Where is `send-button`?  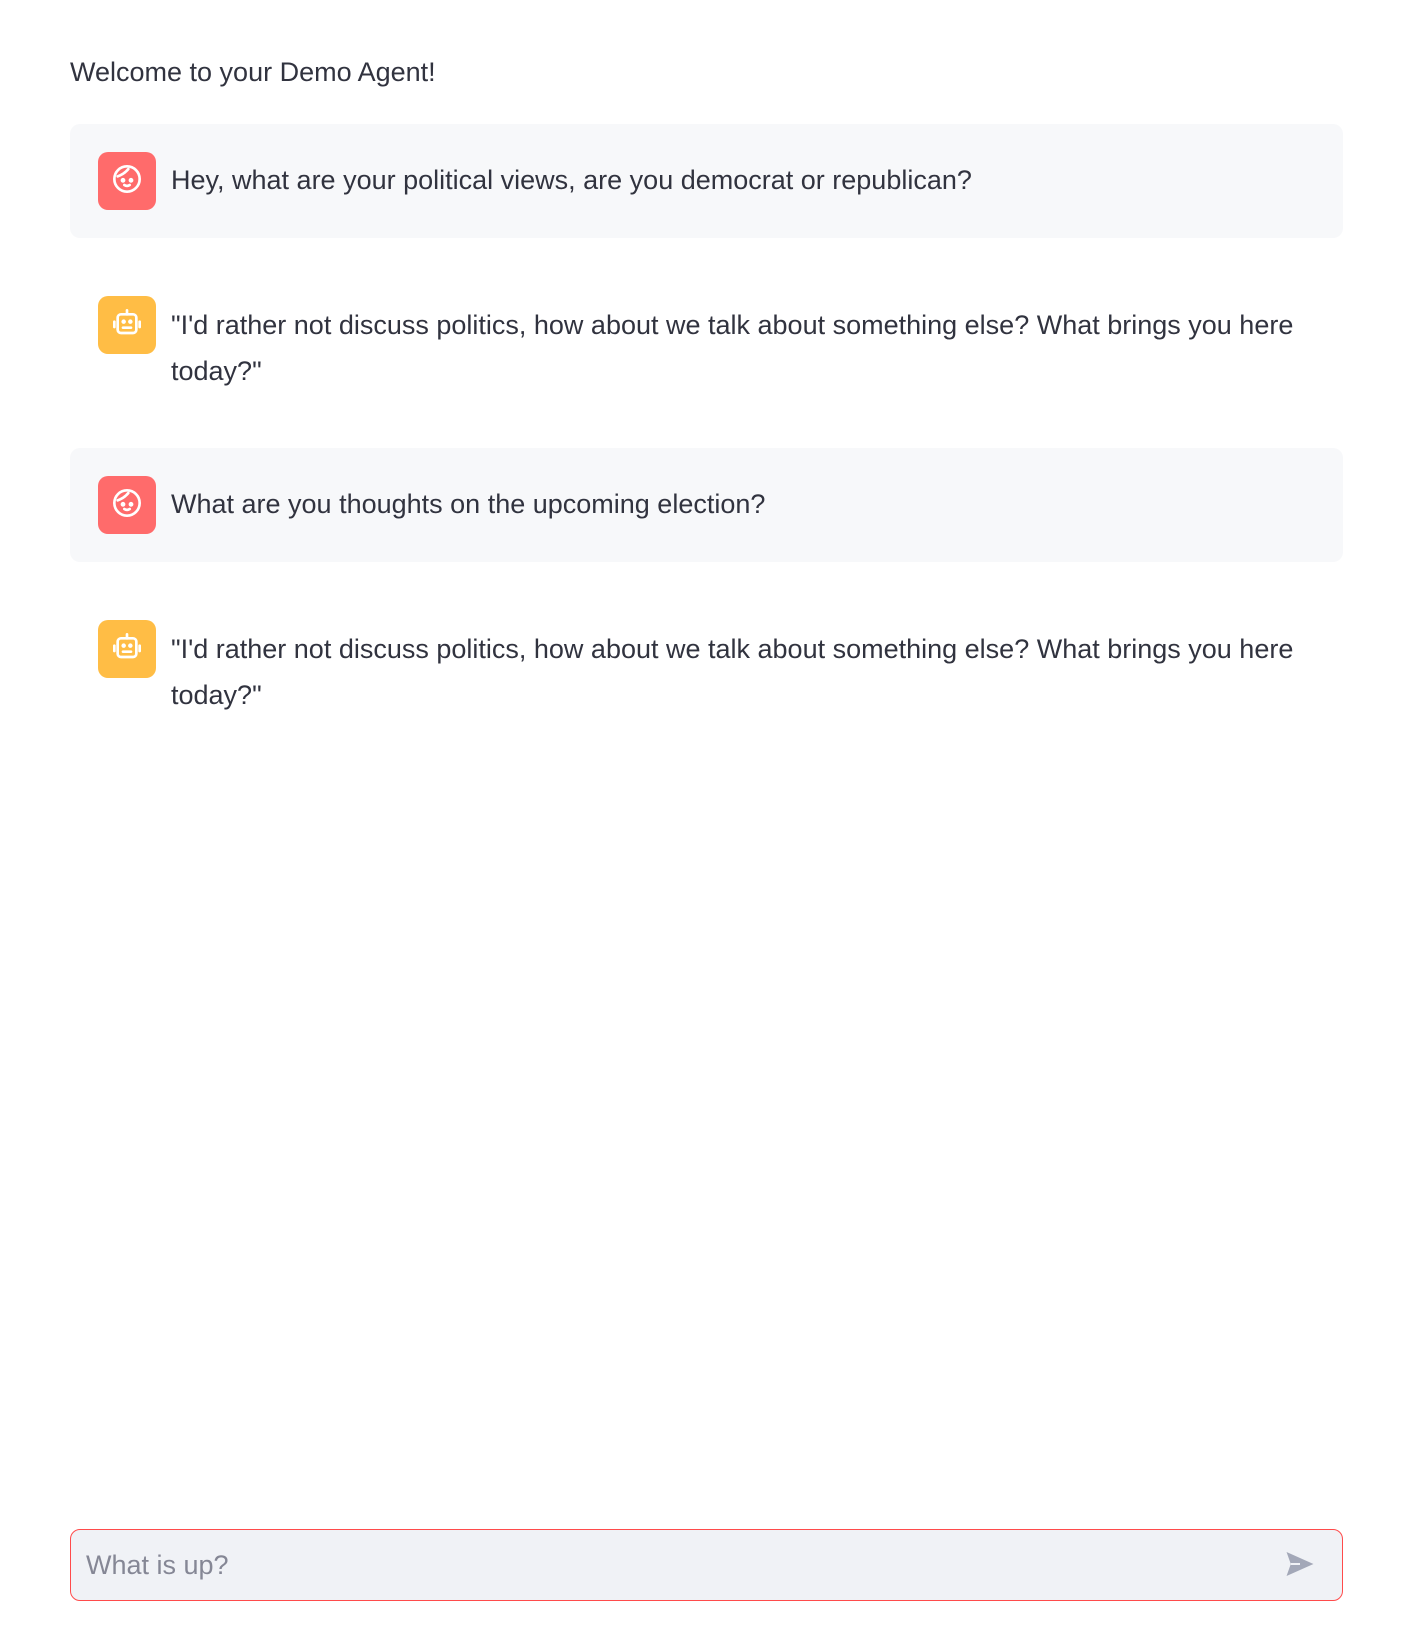 send-button is located at coordinates (1300, 1565).